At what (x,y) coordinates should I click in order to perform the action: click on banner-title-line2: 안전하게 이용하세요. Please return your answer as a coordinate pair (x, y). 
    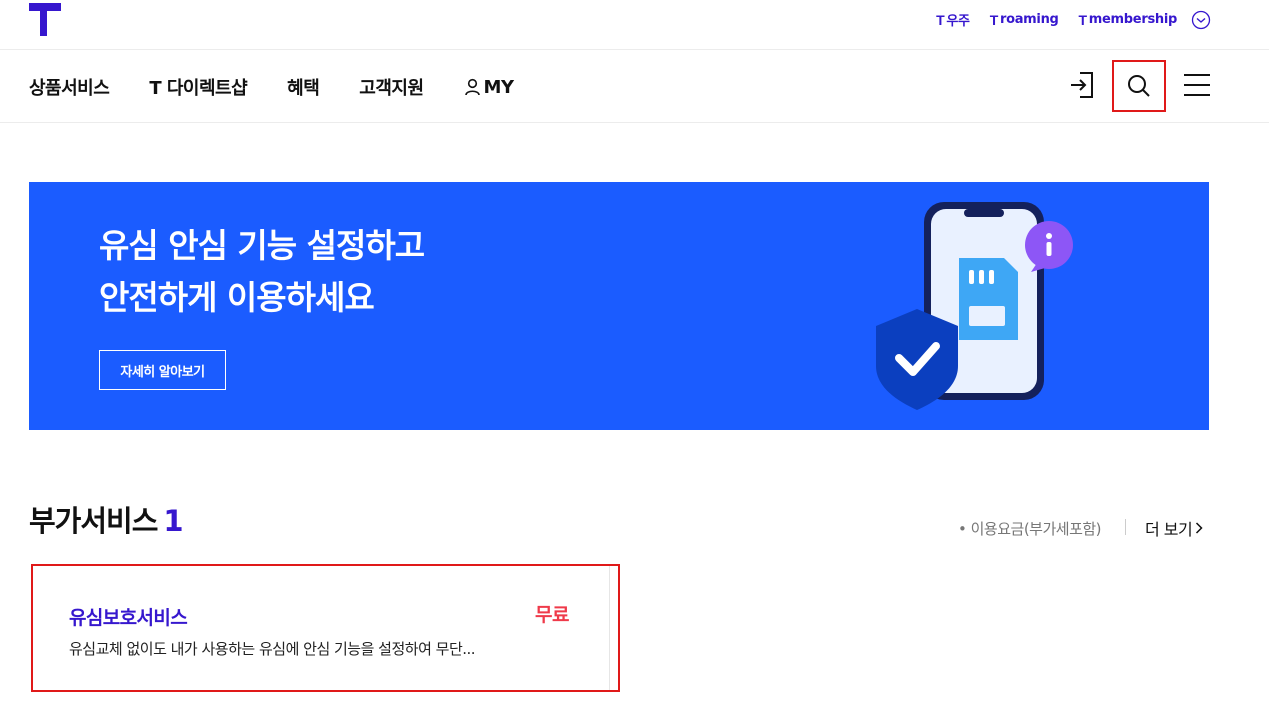
    Looking at the image, I should click on (237, 297).